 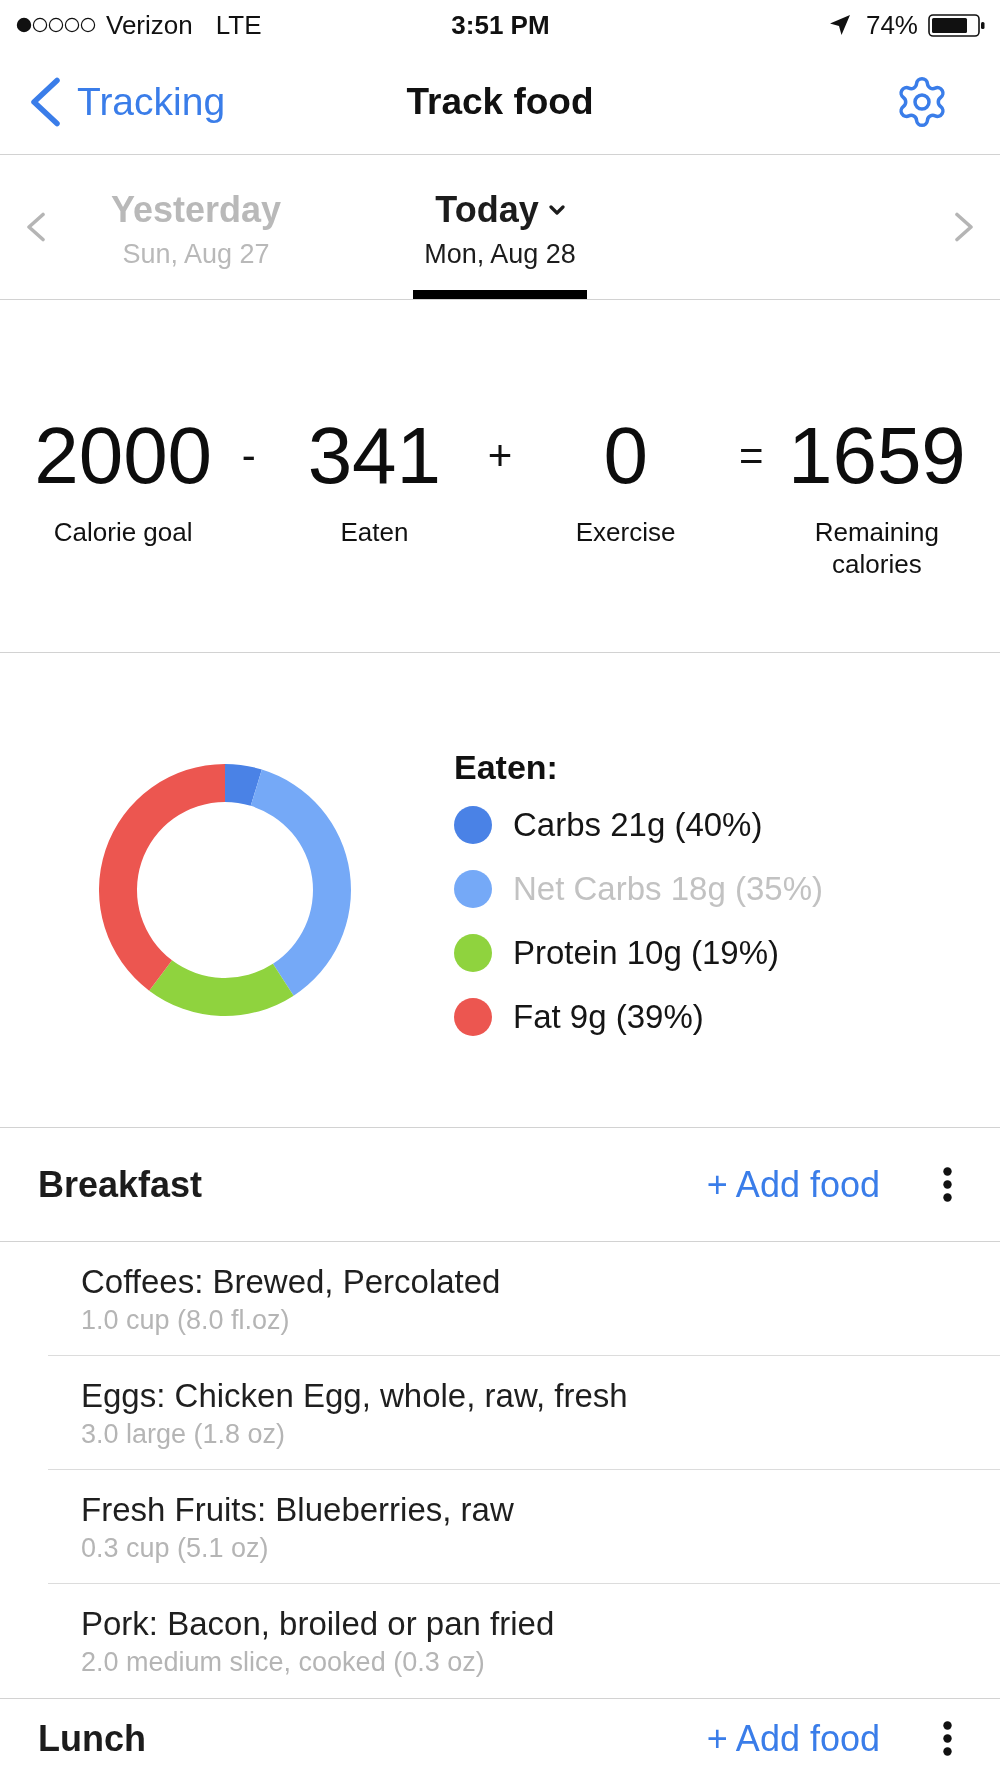 What do you see at coordinates (127, 102) in the screenshot?
I see `back-button: Tracking` at bounding box center [127, 102].